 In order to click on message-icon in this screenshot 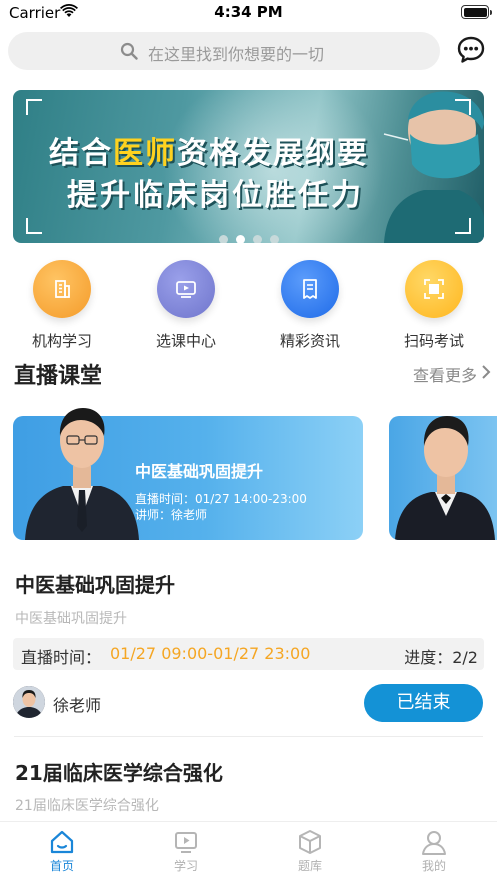, I will do `click(471, 50)`.